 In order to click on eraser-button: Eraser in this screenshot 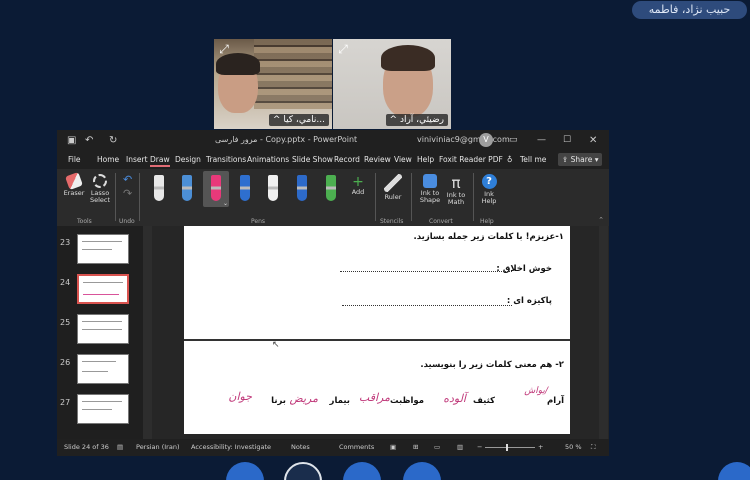, I will do `click(74, 184)`.